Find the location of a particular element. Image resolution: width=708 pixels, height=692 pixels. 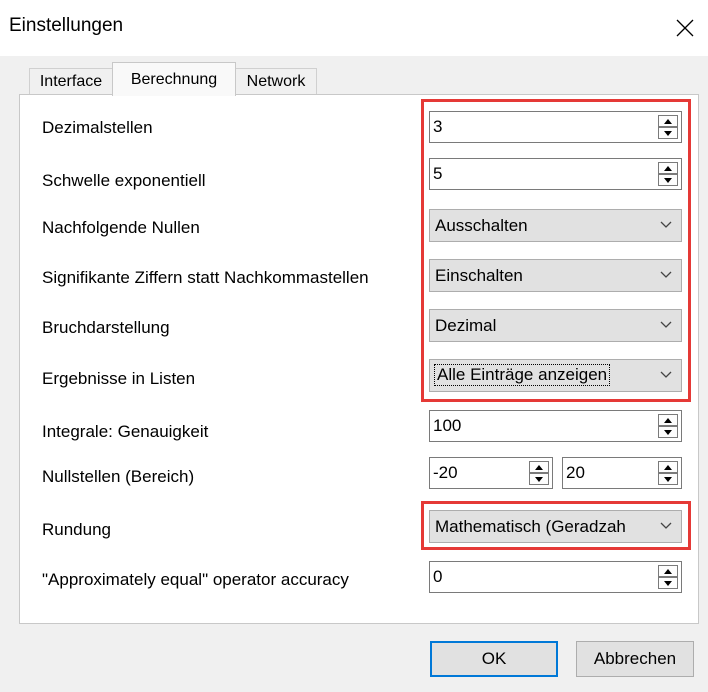

integral-accuracy-value: 100 is located at coordinates (447, 425).